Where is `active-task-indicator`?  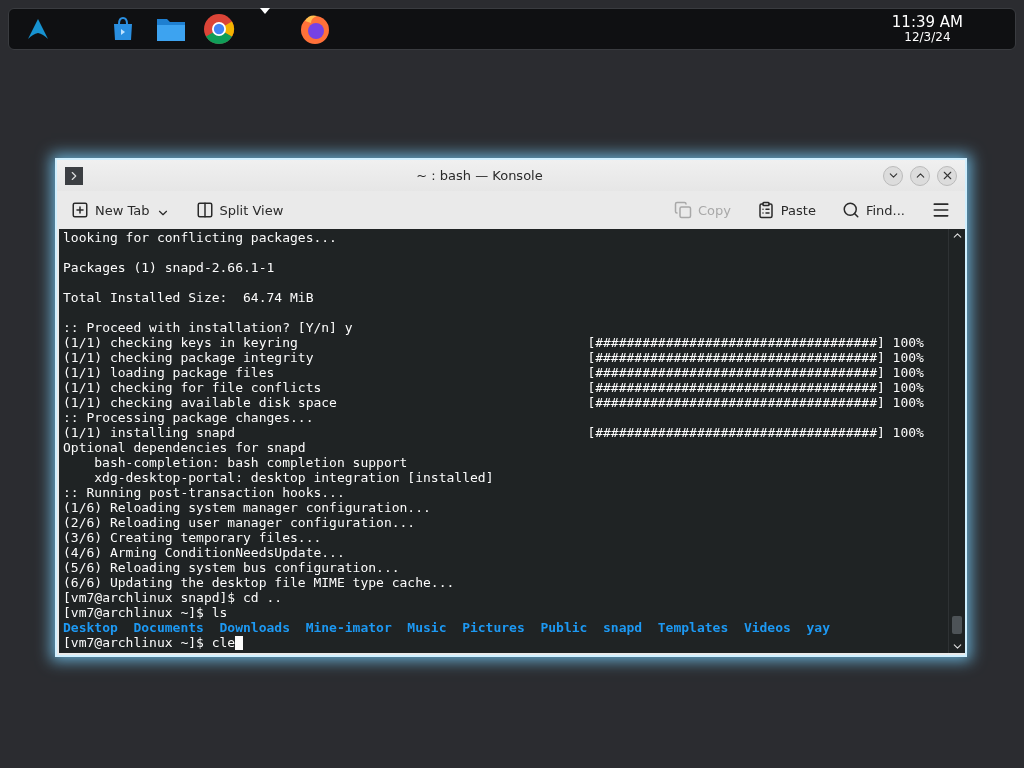 active-task-indicator is located at coordinates (265, 11).